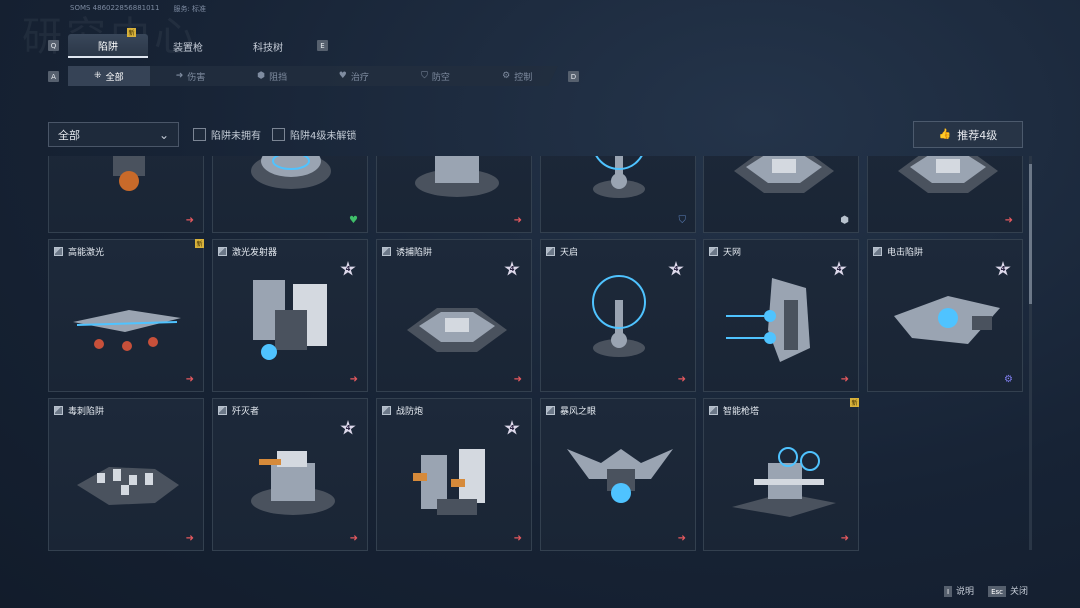 This screenshot has width=1080, height=608. Describe the element at coordinates (255, 253) in the screenshot. I see `trap-name: 激光发射器` at that location.